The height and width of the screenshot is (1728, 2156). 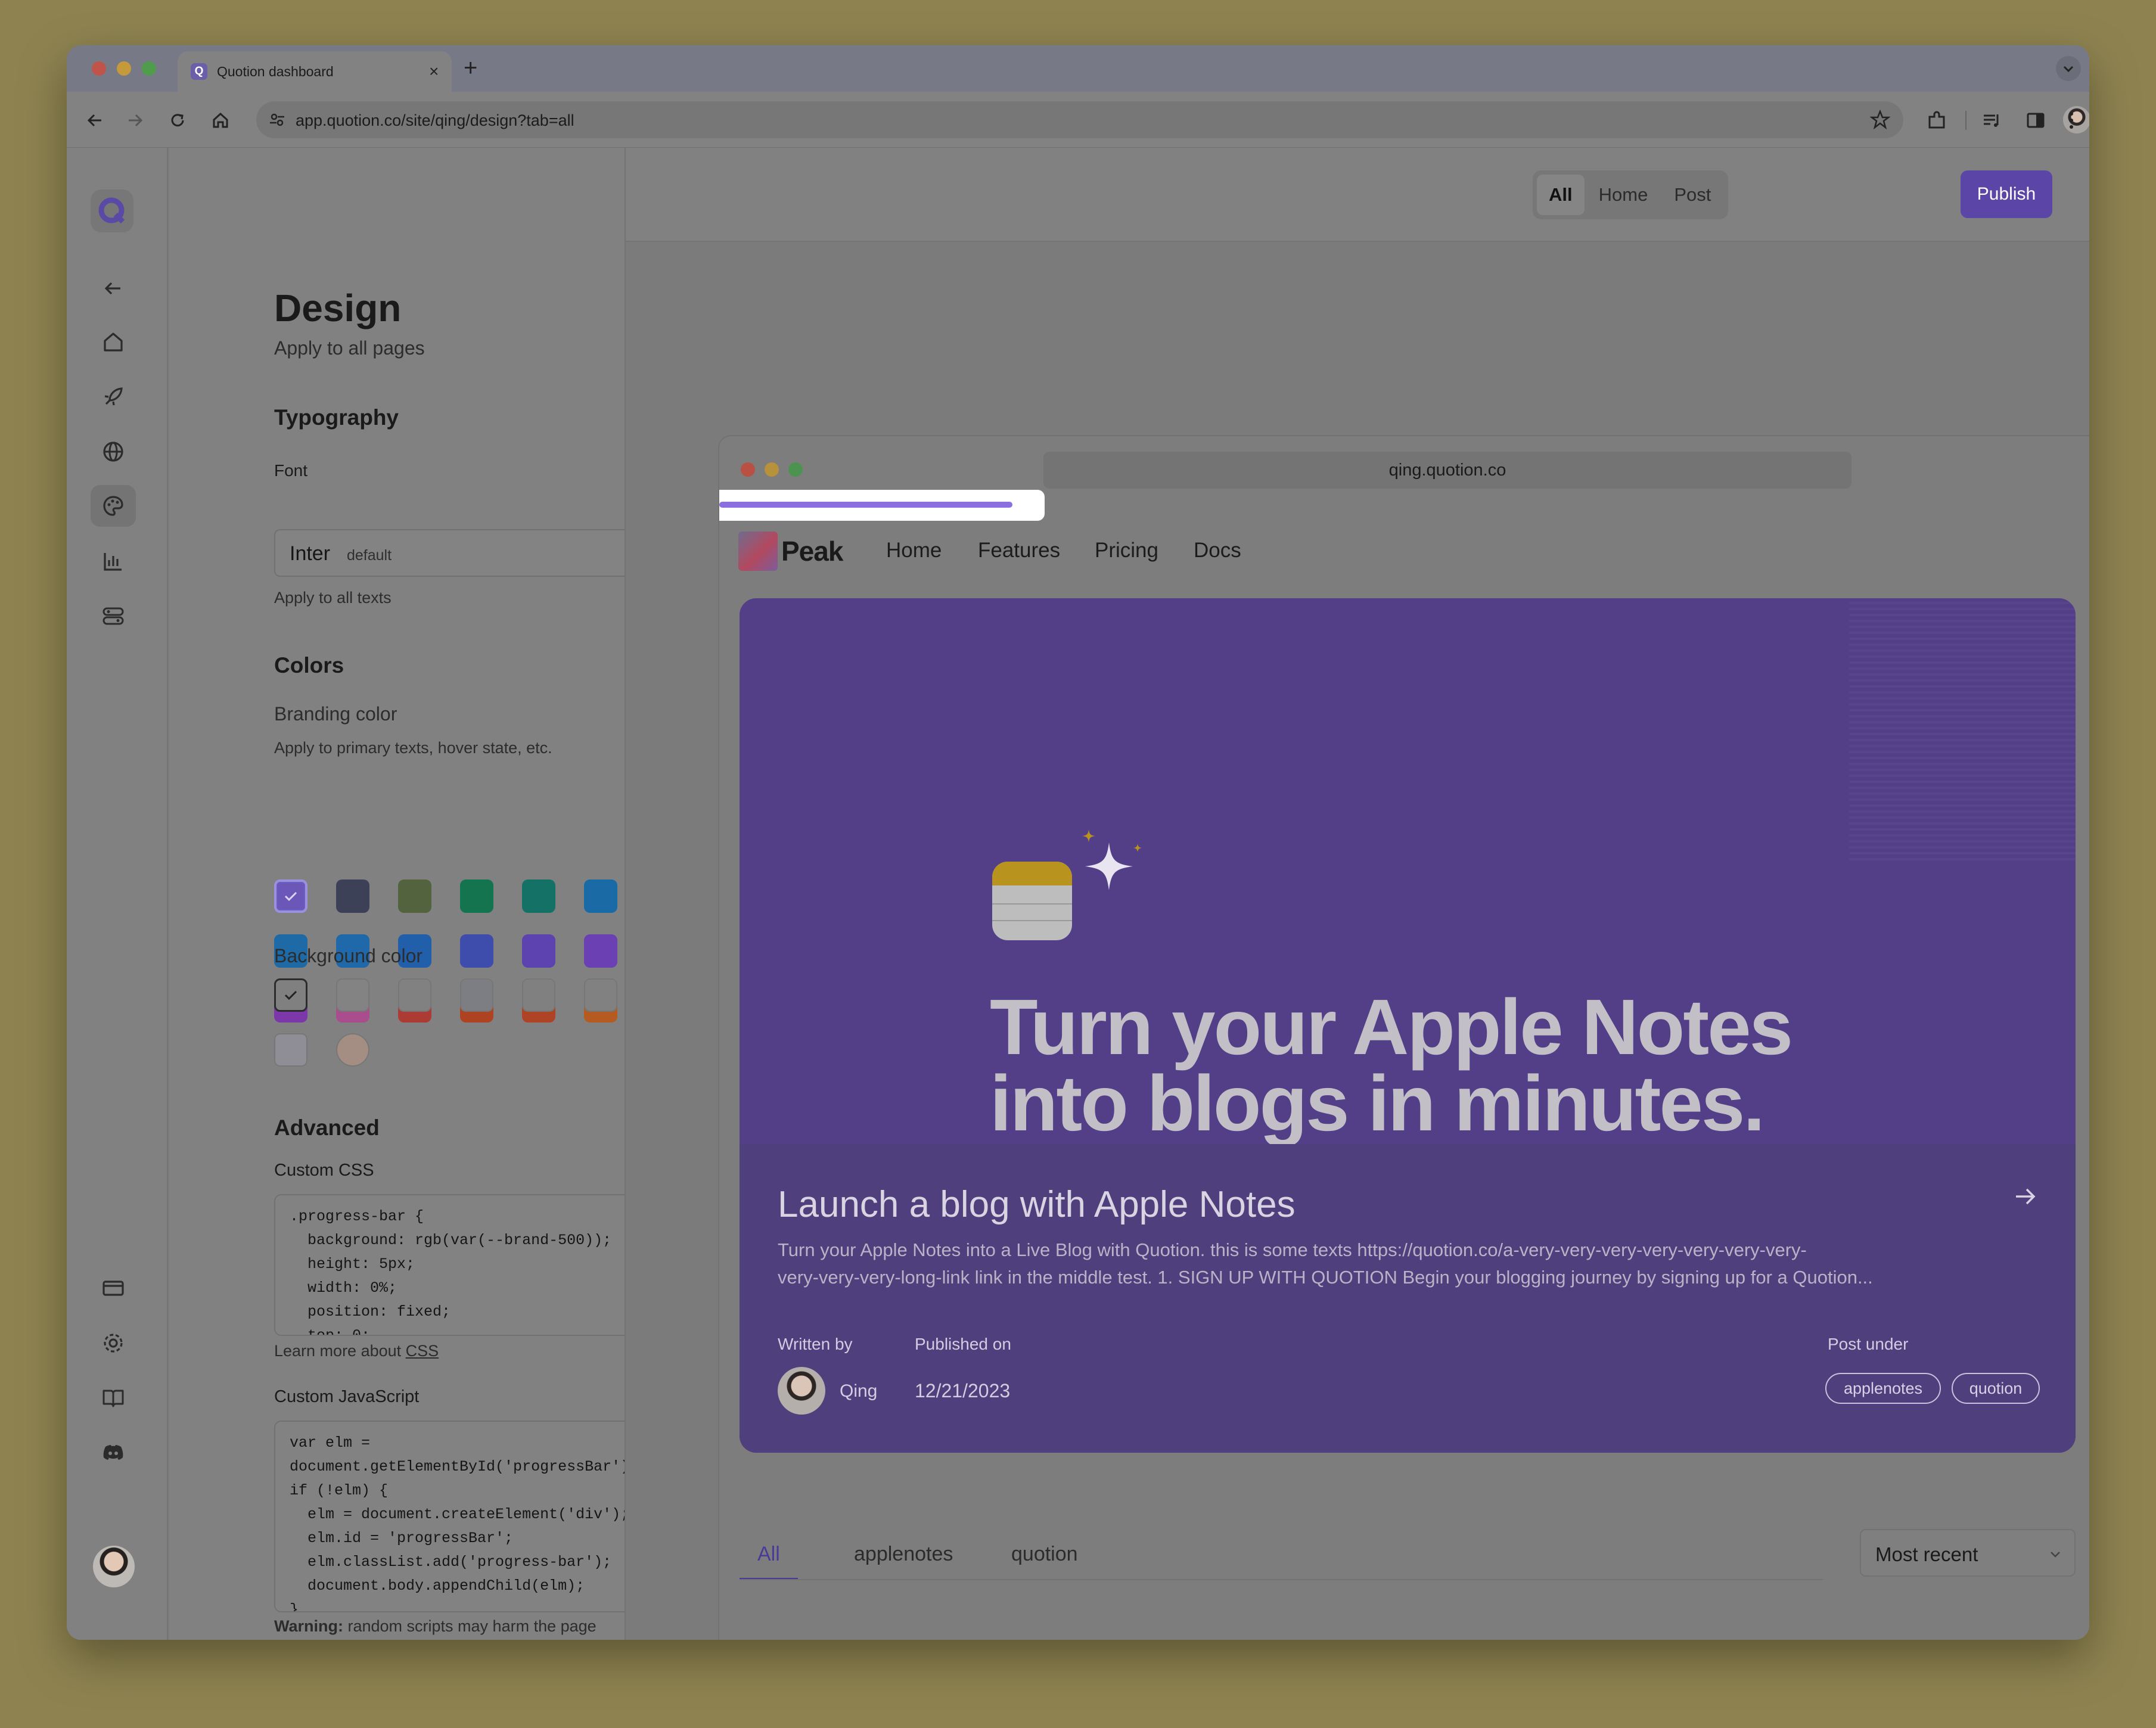 What do you see at coordinates (348, 955) in the screenshot?
I see `background-color-label: Background color` at bounding box center [348, 955].